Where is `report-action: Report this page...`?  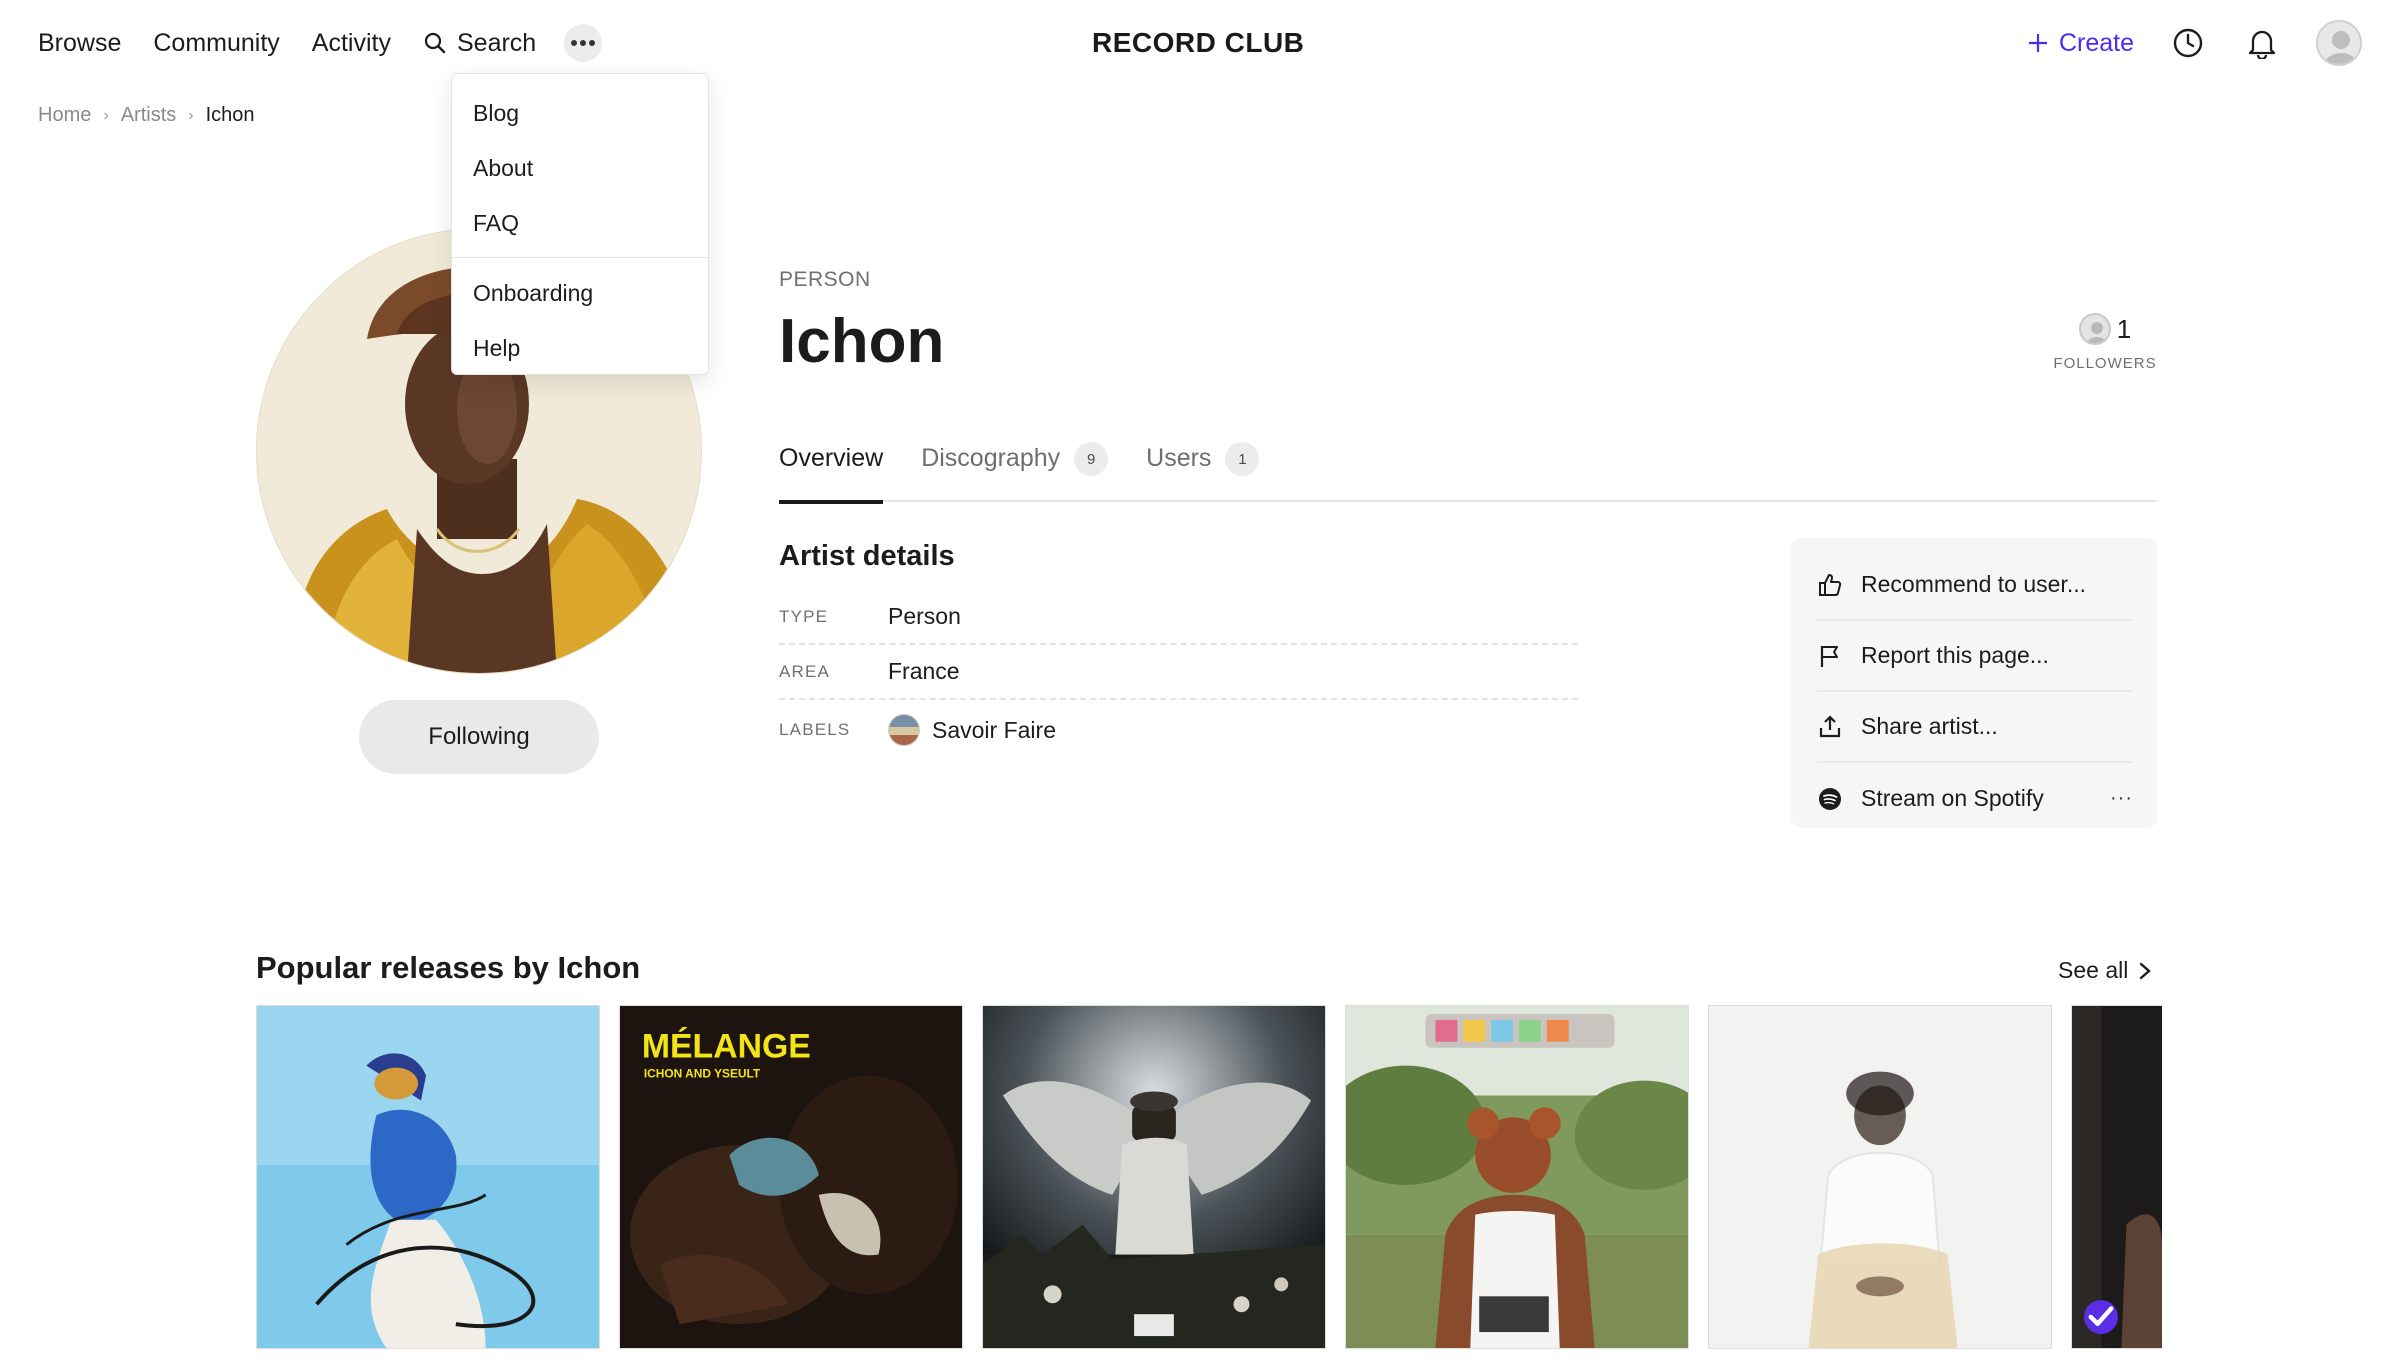
report-action: Report this page... is located at coordinates (1975, 656).